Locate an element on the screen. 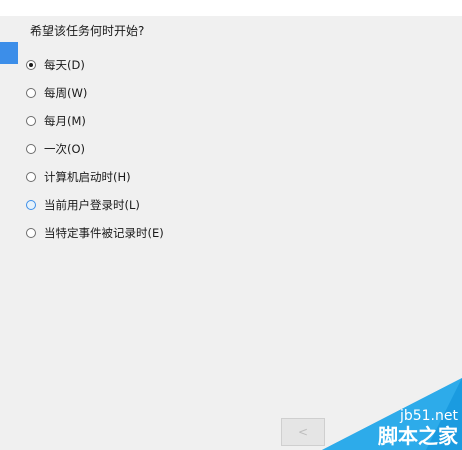 The width and height of the screenshot is (462, 450). back-button: < is located at coordinates (303, 432).